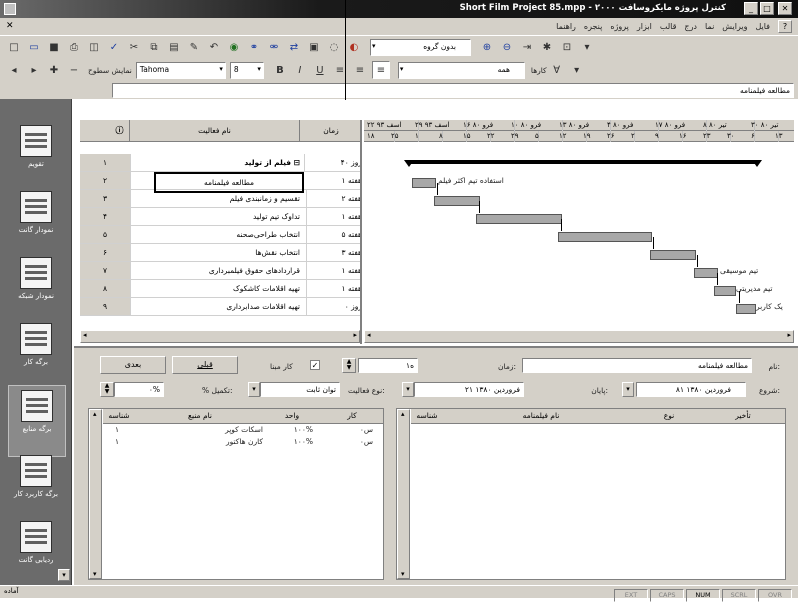 This screenshot has height=602, width=798. I want to click on gantt-wizard-icon: ⊡, so click(567, 48).